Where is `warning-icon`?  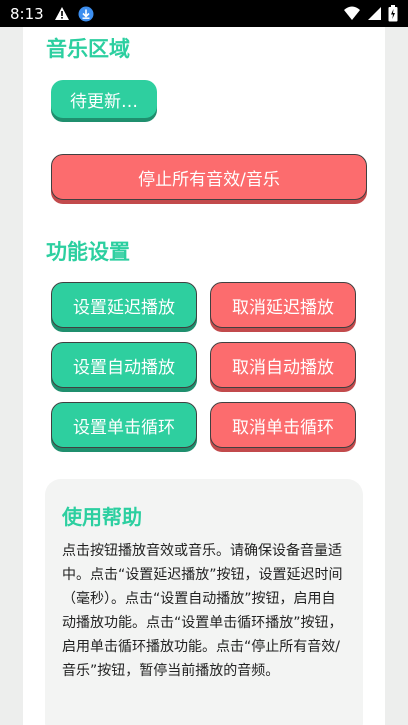 warning-icon is located at coordinates (61, 13).